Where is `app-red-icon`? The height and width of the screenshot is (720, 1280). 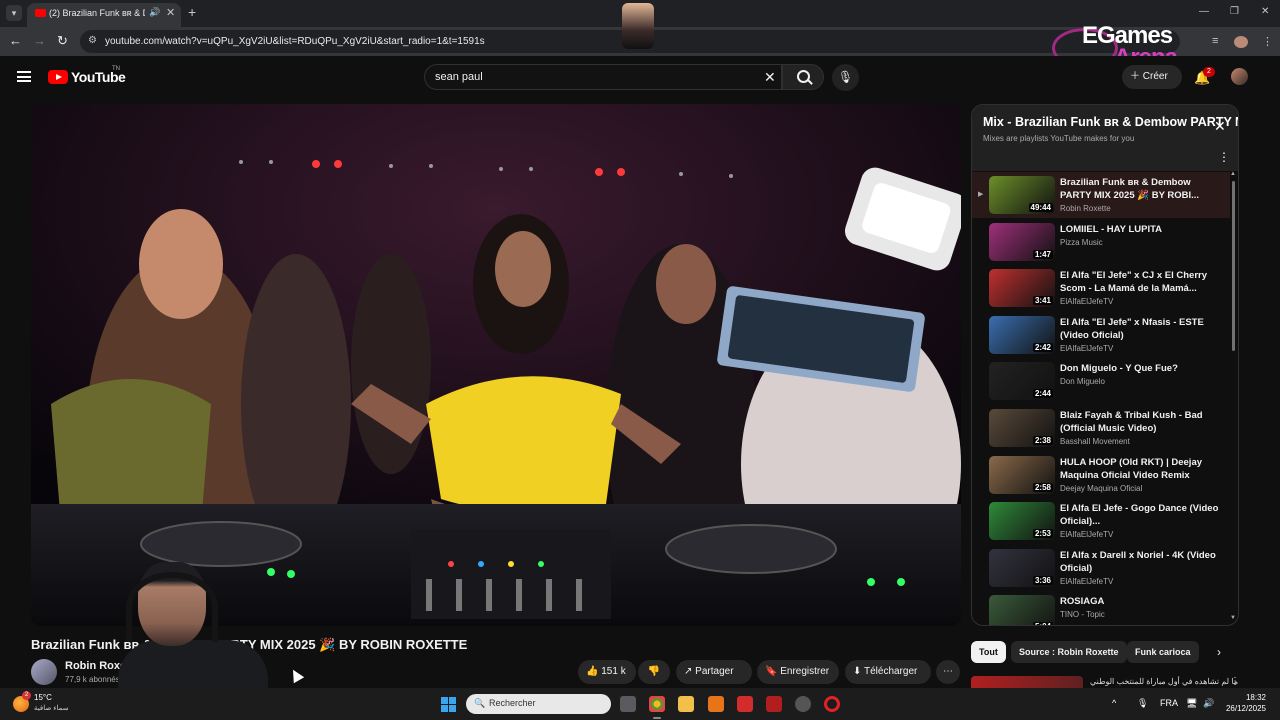
app-red-icon is located at coordinates (745, 704).